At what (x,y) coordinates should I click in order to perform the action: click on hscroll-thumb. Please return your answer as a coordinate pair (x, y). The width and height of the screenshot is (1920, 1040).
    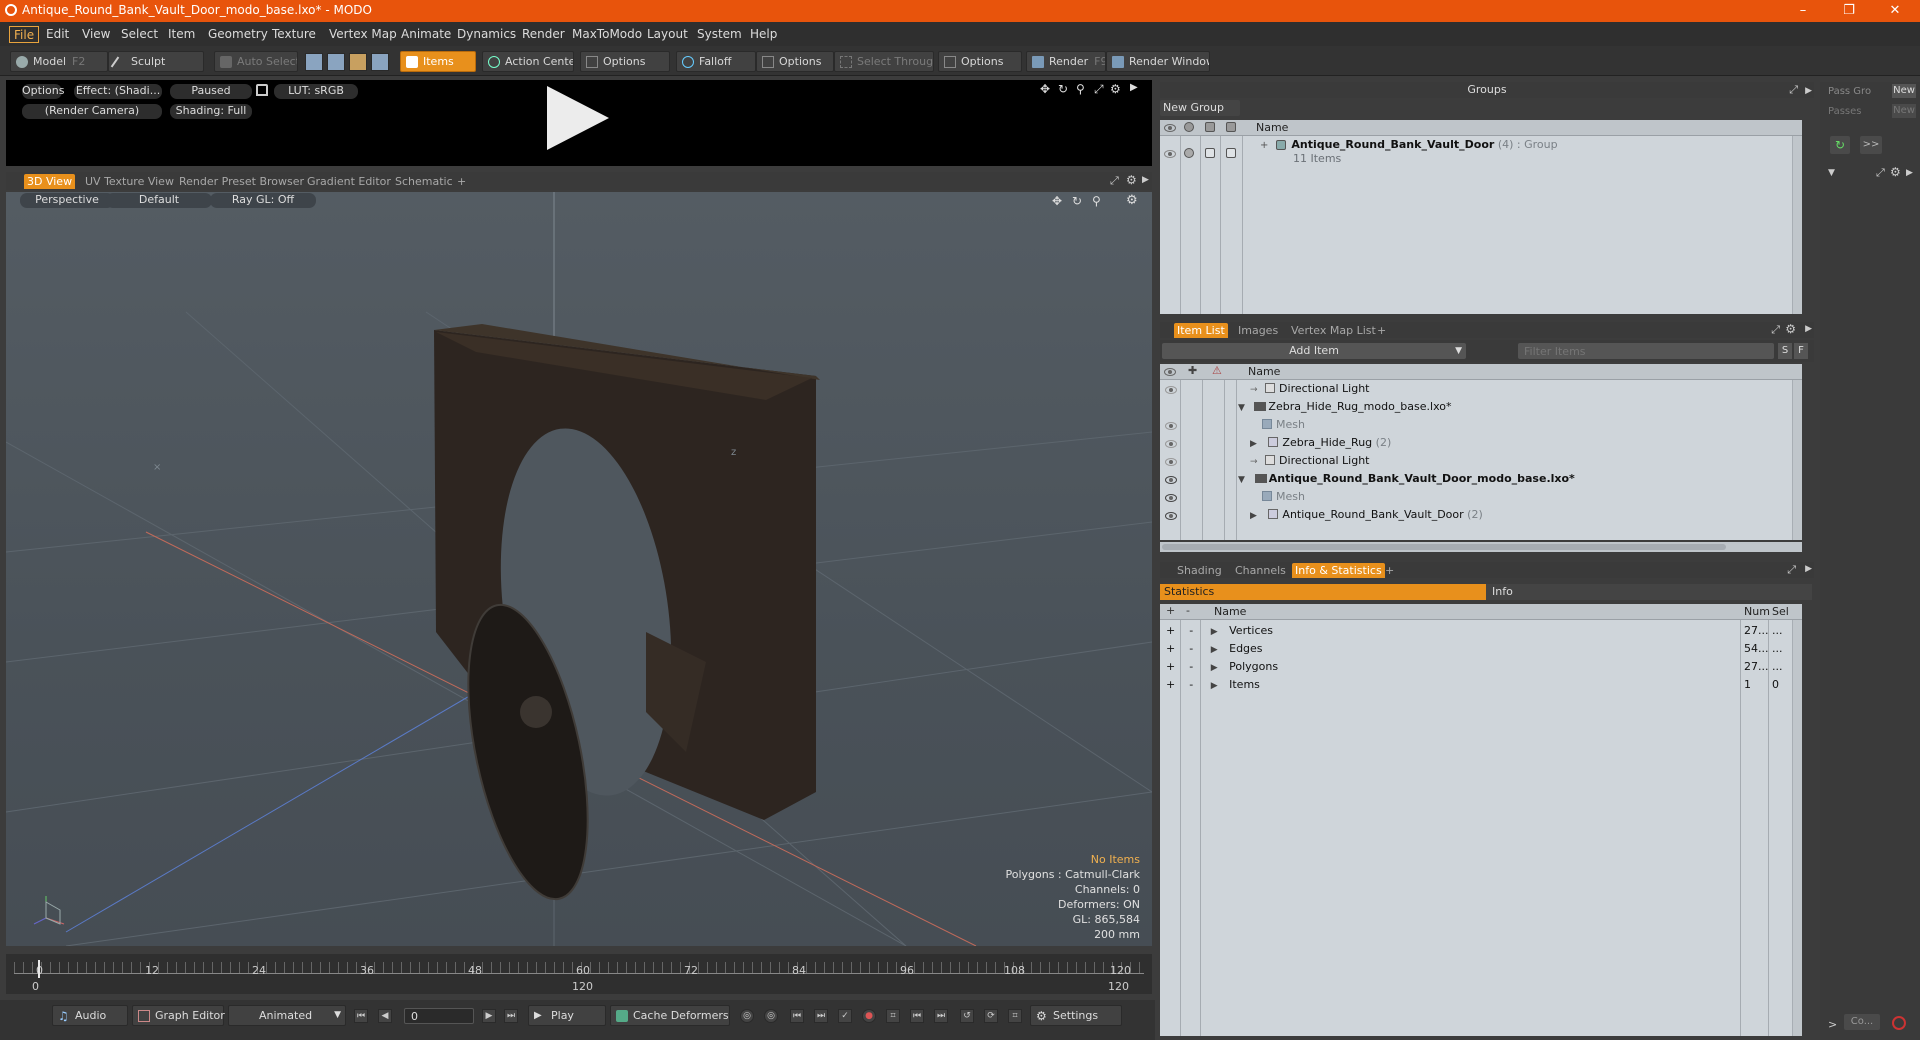
    Looking at the image, I should click on (1444, 547).